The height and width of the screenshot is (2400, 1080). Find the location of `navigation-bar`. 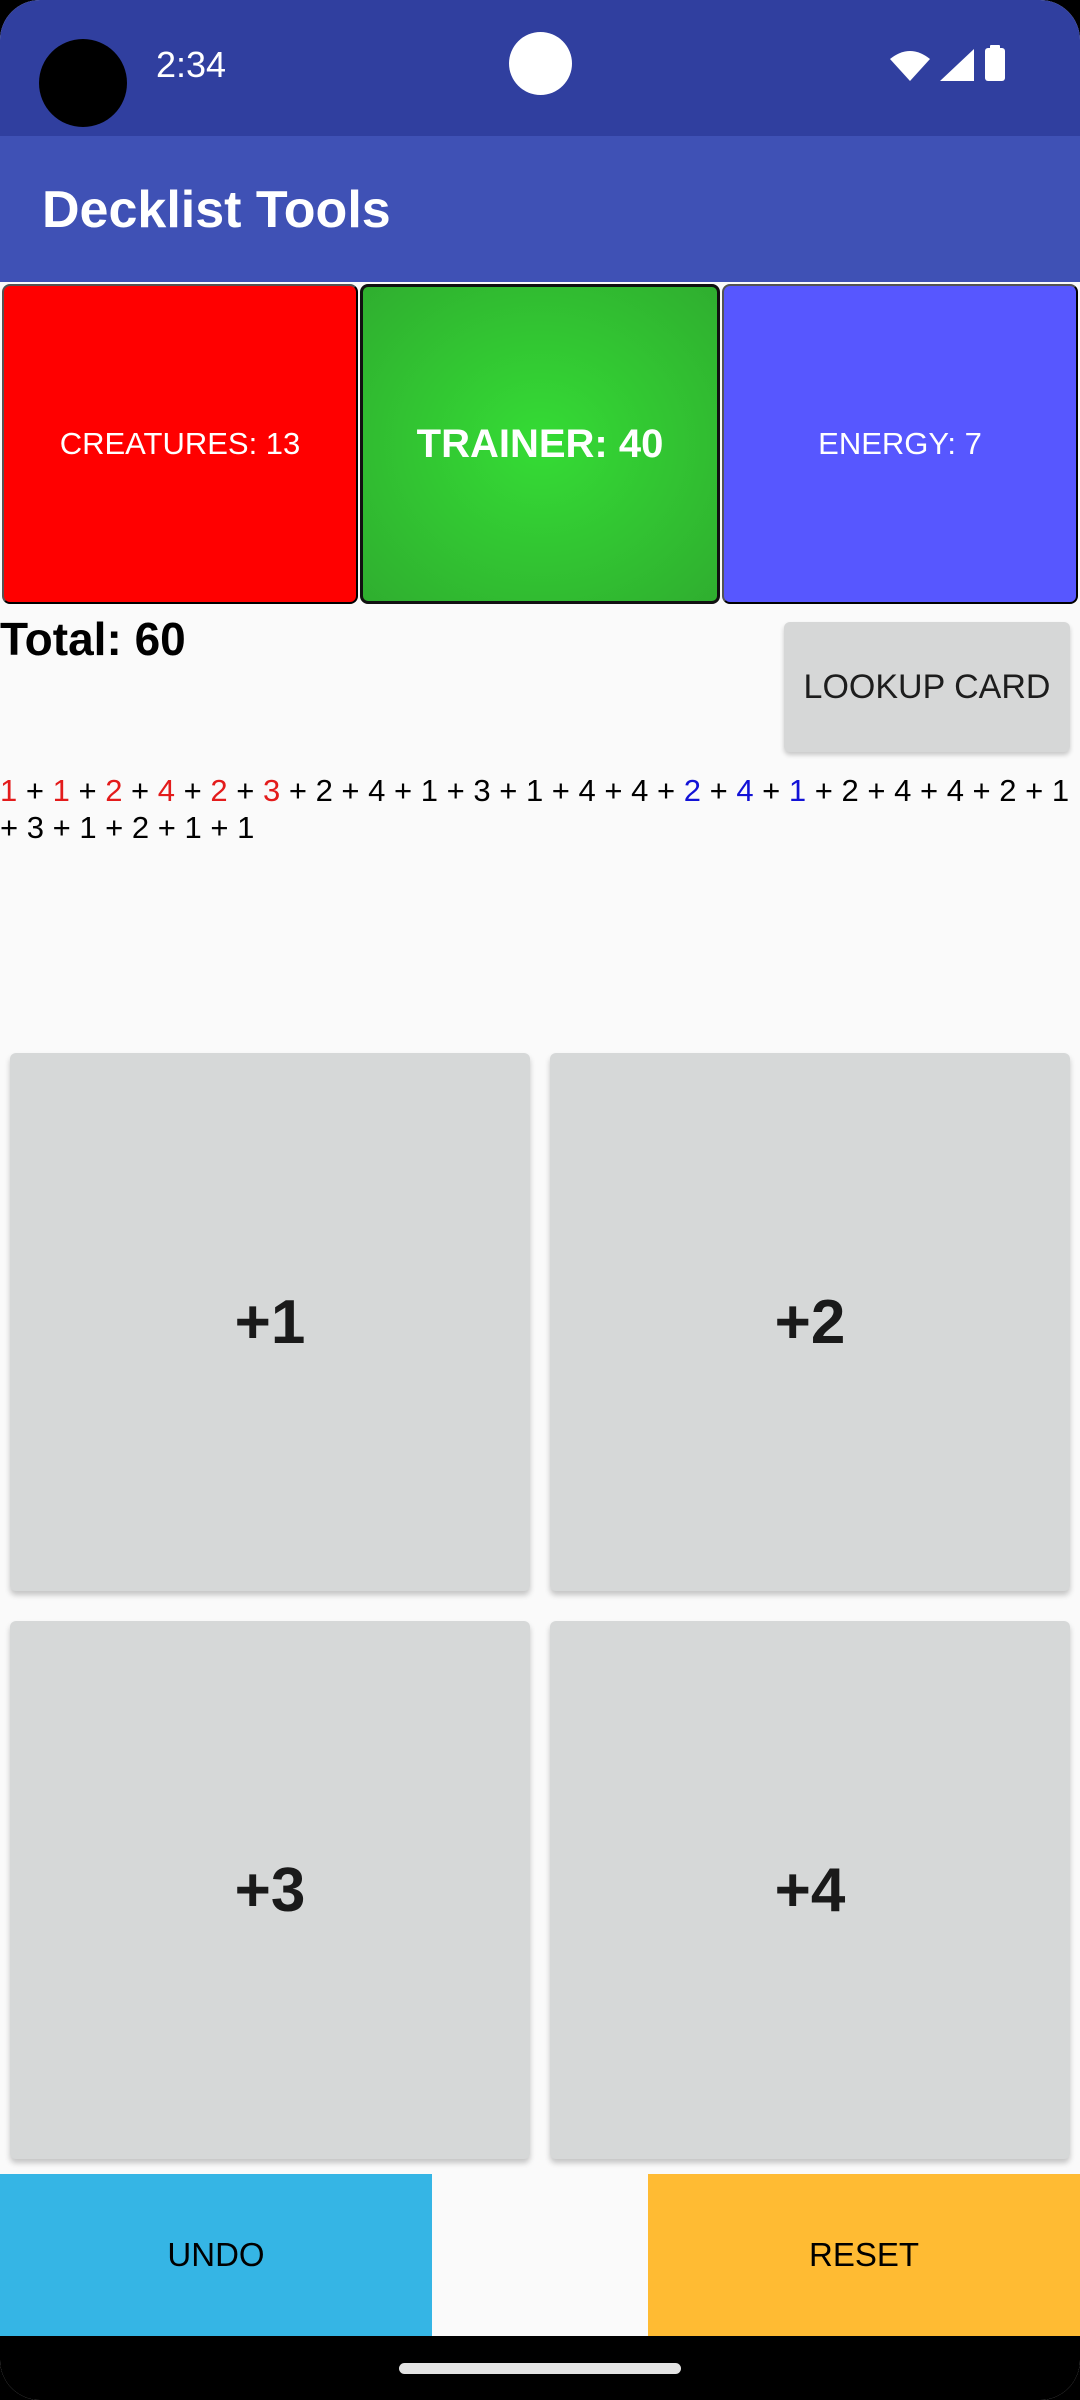

navigation-bar is located at coordinates (540, 2368).